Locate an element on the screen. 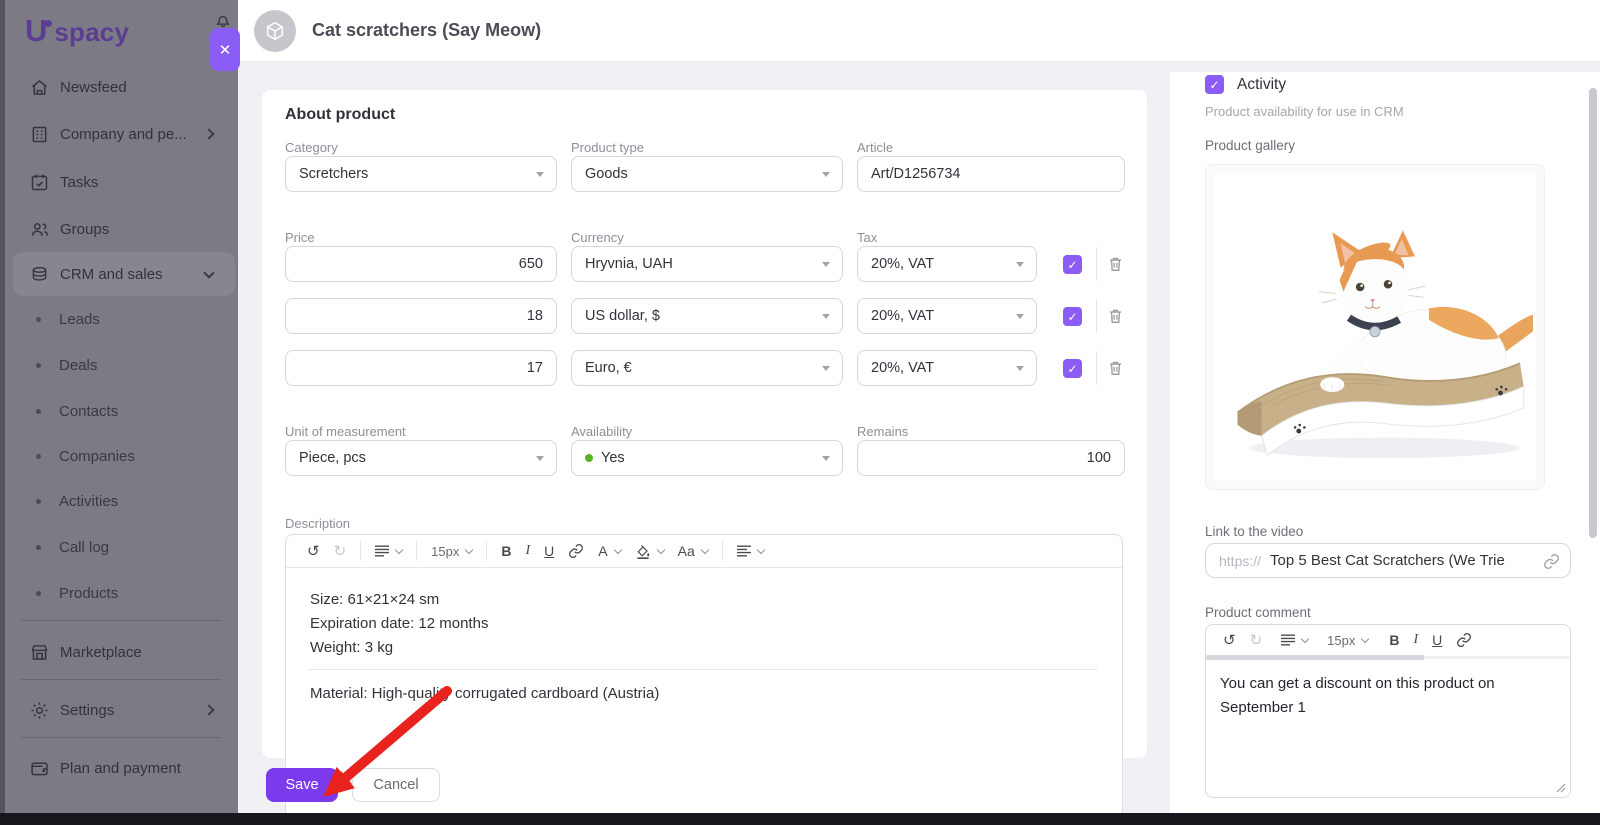 Image resolution: width=1600 pixels, height=825 pixels. chevron-right-icon is located at coordinates (209, 710).